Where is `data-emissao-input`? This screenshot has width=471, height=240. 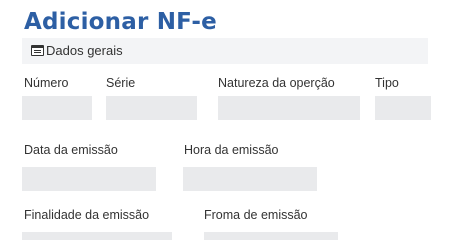 data-emissao-input is located at coordinates (89, 179).